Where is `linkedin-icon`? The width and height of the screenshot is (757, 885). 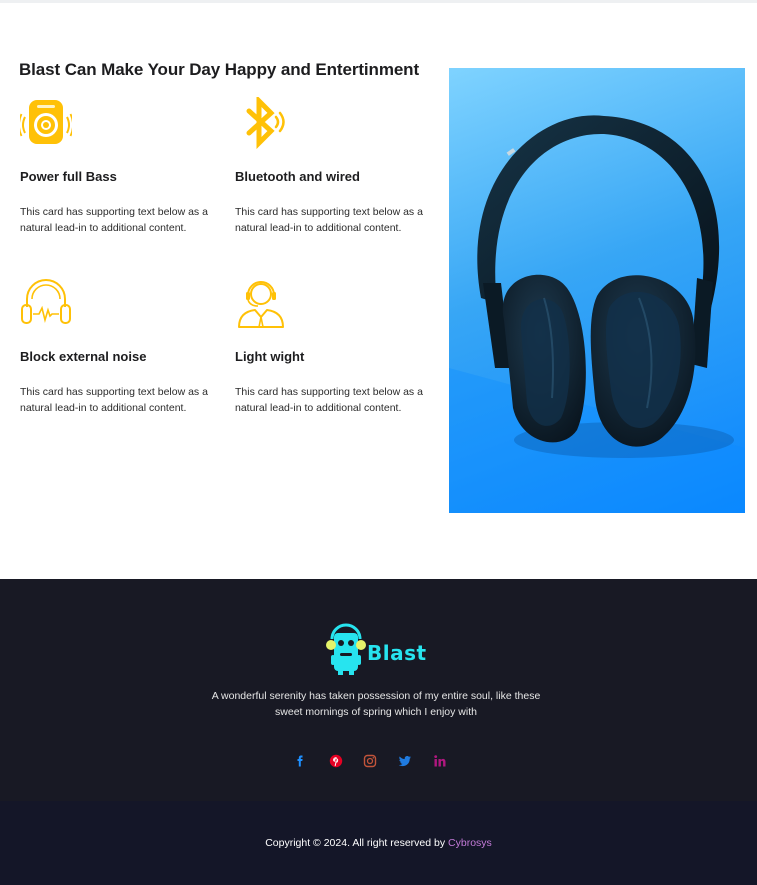
linkedin-icon is located at coordinates (440, 761).